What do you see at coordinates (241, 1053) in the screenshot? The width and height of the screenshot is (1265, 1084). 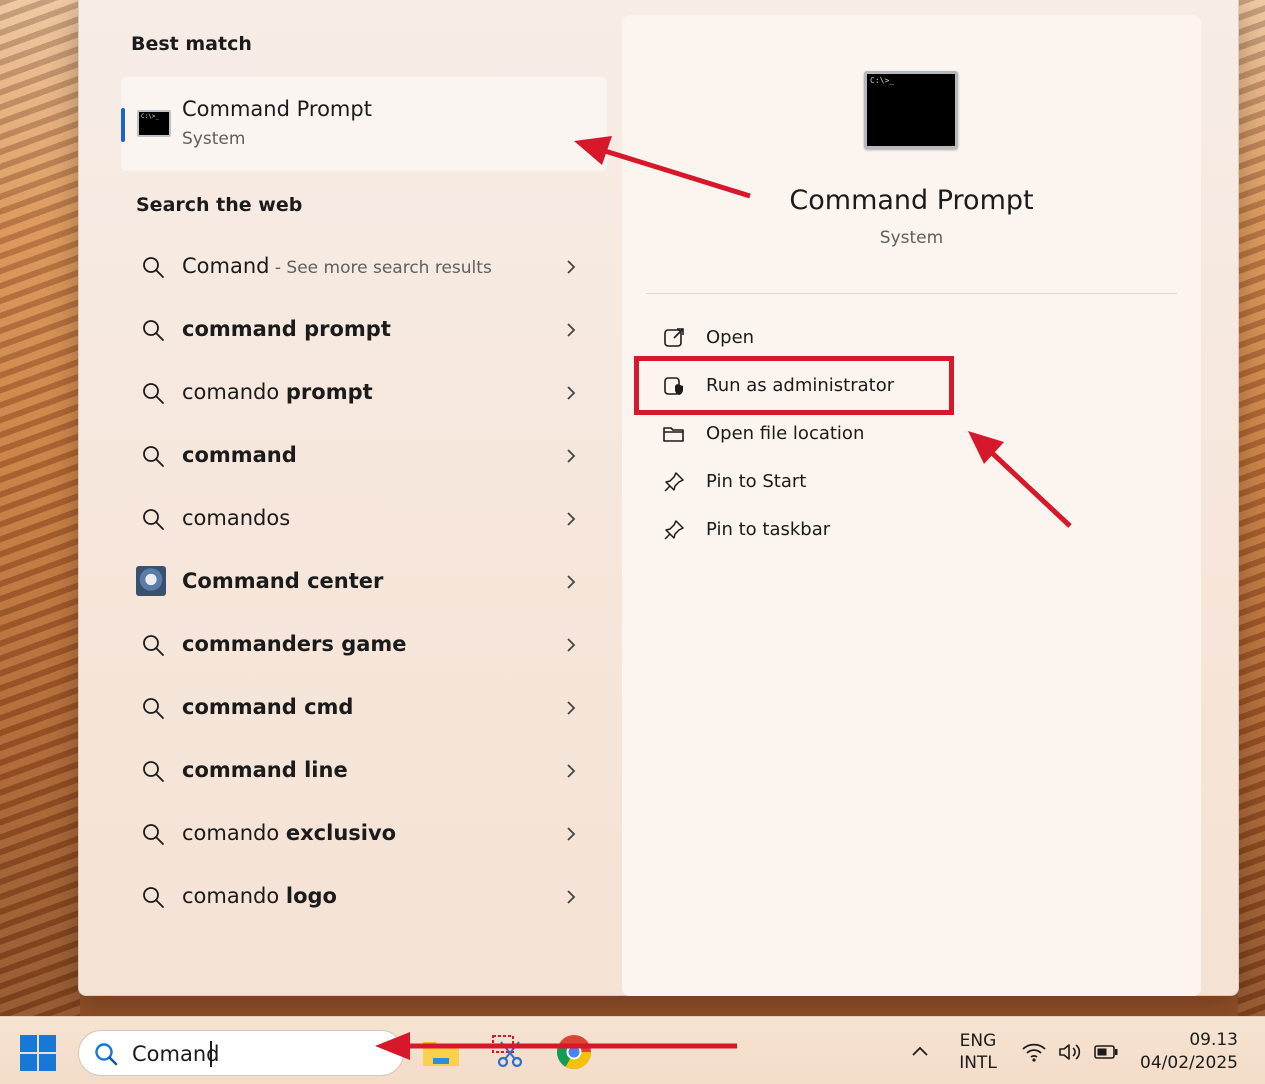 I see `taskbar-search-input: Comand` at bounding box center [241, 1053].